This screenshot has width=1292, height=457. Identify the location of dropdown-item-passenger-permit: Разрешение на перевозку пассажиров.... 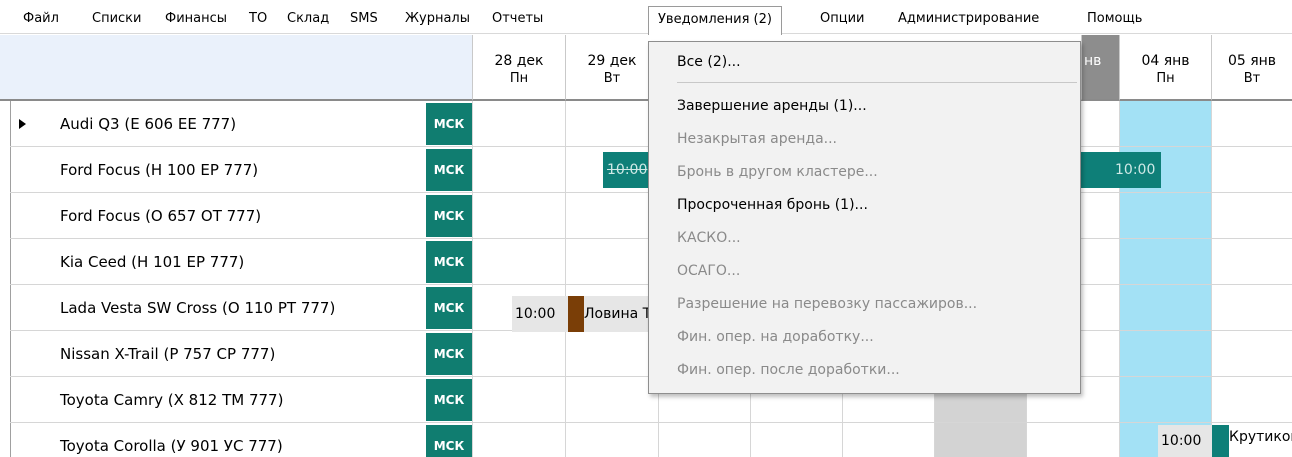
(864, 304).